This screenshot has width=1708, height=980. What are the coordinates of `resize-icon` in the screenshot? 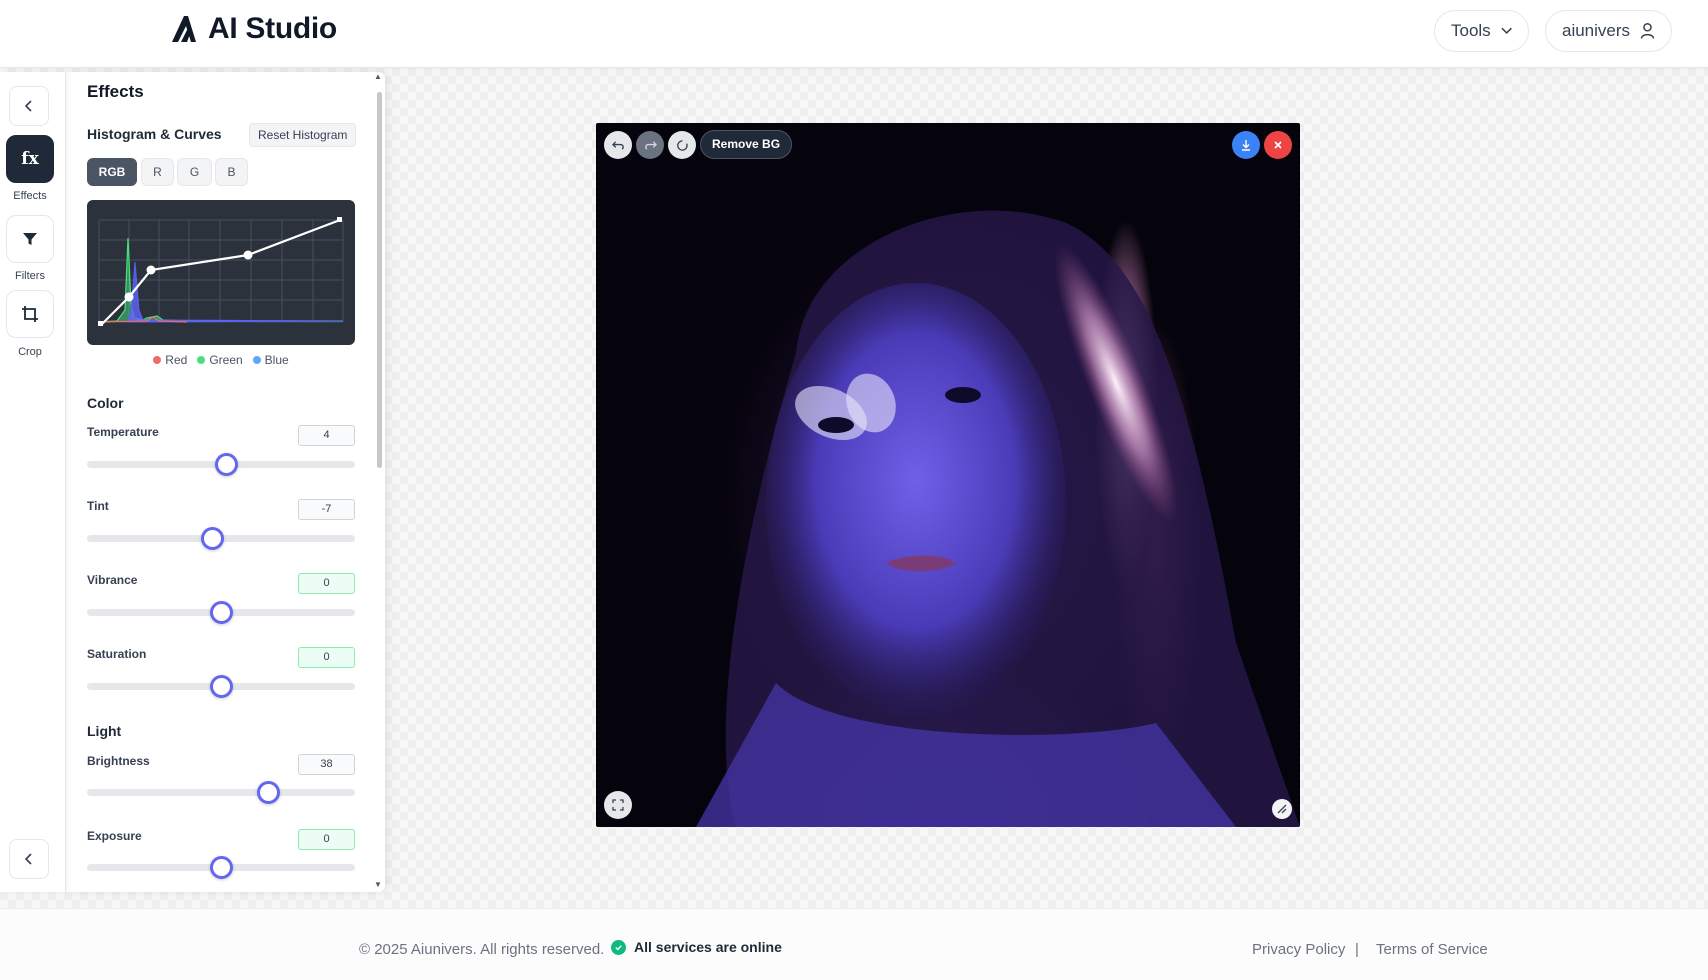 It's located at (1282, 809).